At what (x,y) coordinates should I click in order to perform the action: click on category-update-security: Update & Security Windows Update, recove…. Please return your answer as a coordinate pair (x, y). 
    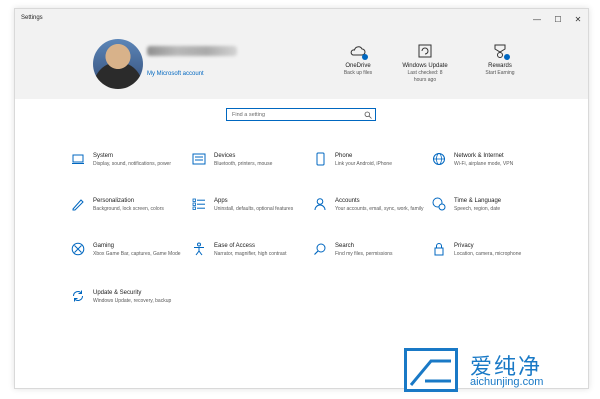
    Looking at the image, I should click on (131, 307).